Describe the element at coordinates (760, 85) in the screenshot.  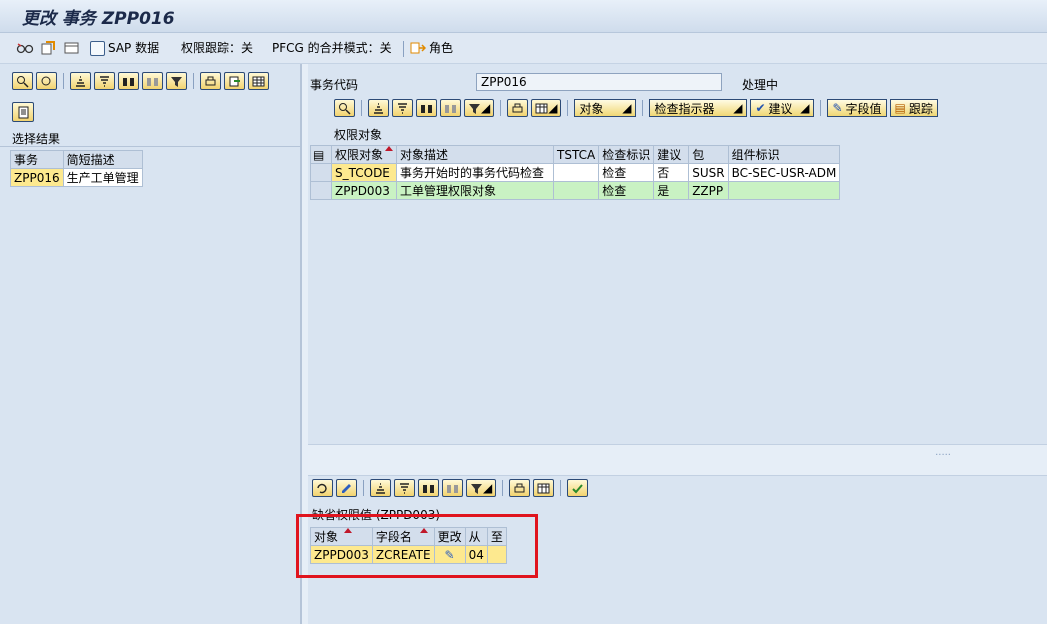
I see `status-text: 处理中` at that location.